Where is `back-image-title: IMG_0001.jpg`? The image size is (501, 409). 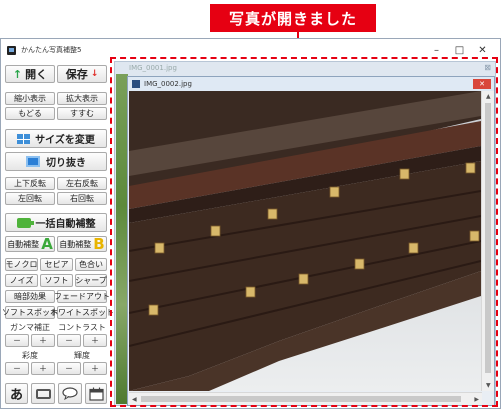
back-image-title: IMG_0001.jpg is located at coordinates (153, 68).